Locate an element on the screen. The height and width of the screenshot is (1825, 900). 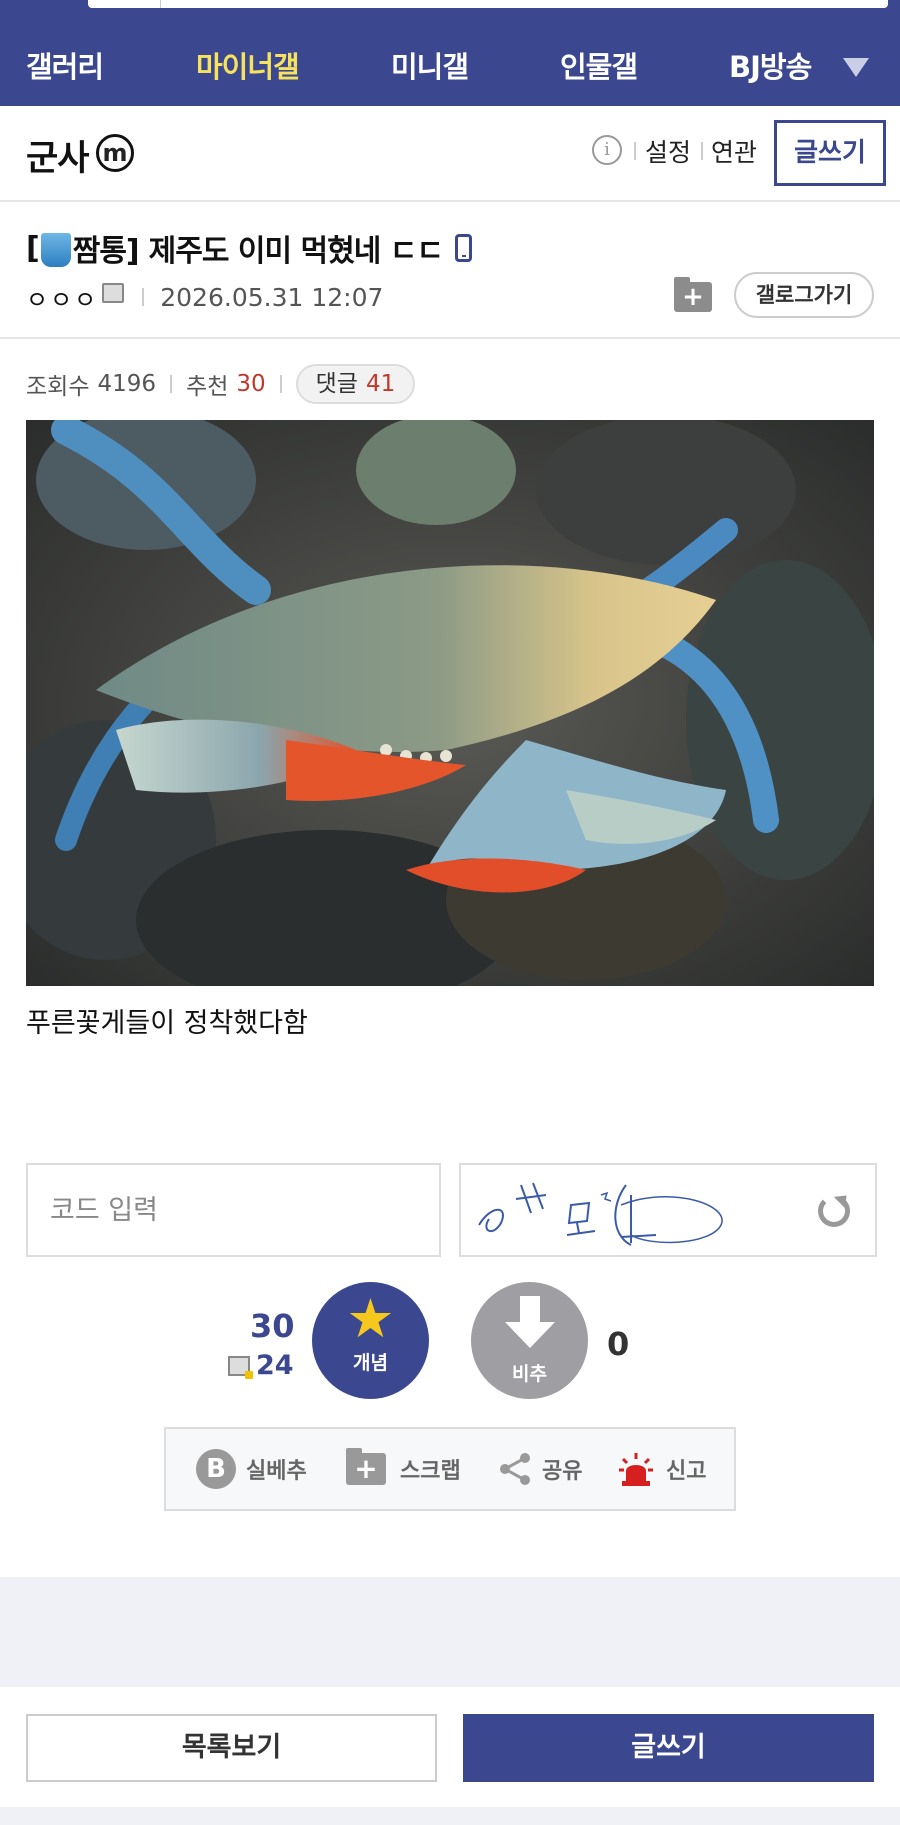
nav-item-mini-gallery: 미니갤 is located at coordinates (430, 67).